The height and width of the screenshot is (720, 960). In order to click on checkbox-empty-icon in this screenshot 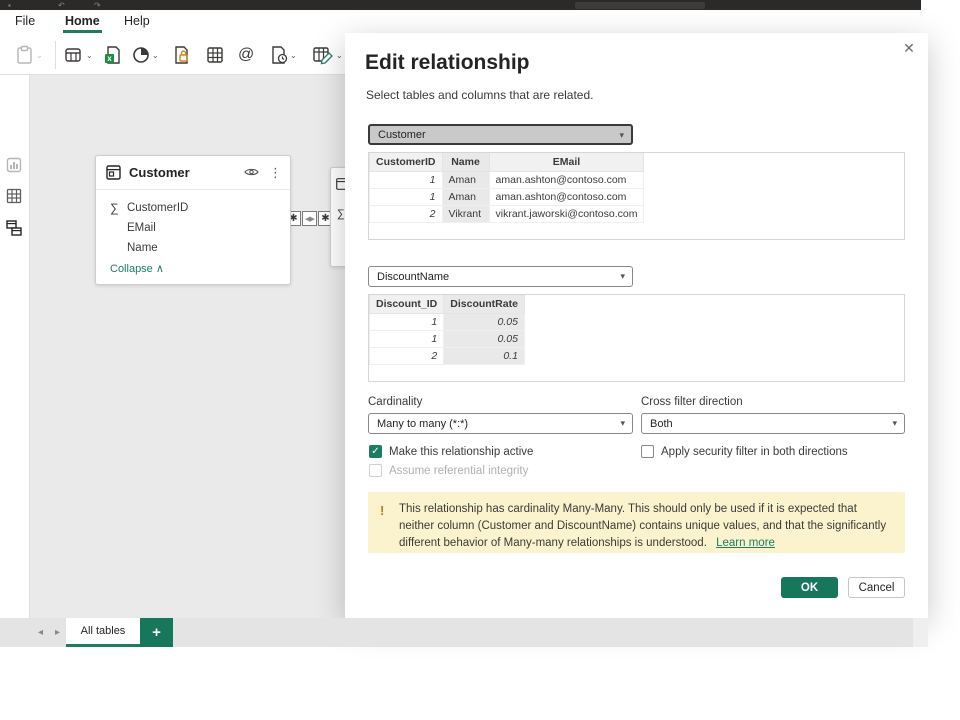, I will do `click(647, 451)`.